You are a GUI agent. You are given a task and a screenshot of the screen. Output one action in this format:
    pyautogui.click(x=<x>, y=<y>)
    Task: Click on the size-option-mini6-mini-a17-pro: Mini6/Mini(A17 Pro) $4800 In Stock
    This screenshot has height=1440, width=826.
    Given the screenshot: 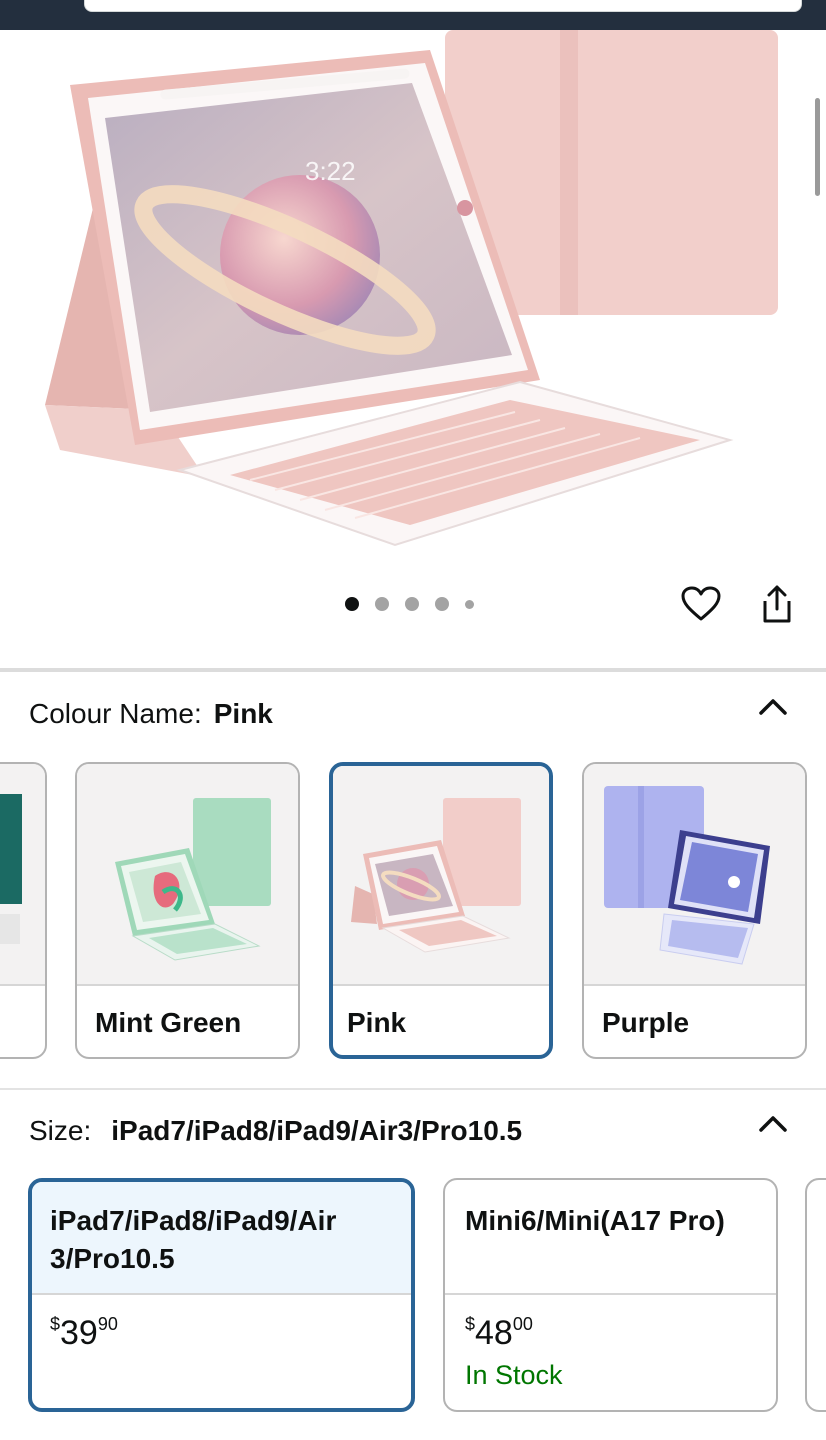 What is the action you would take?
    pyautogui.click(x=610, y=1295)
    